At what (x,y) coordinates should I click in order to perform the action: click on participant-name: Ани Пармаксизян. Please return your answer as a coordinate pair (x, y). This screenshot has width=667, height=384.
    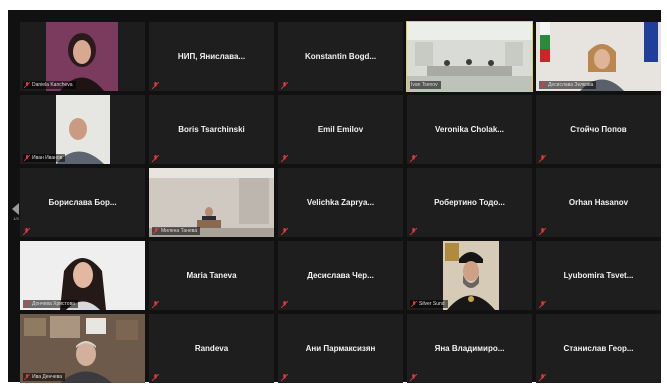
    Looking at the image, I should click on (340, 348).